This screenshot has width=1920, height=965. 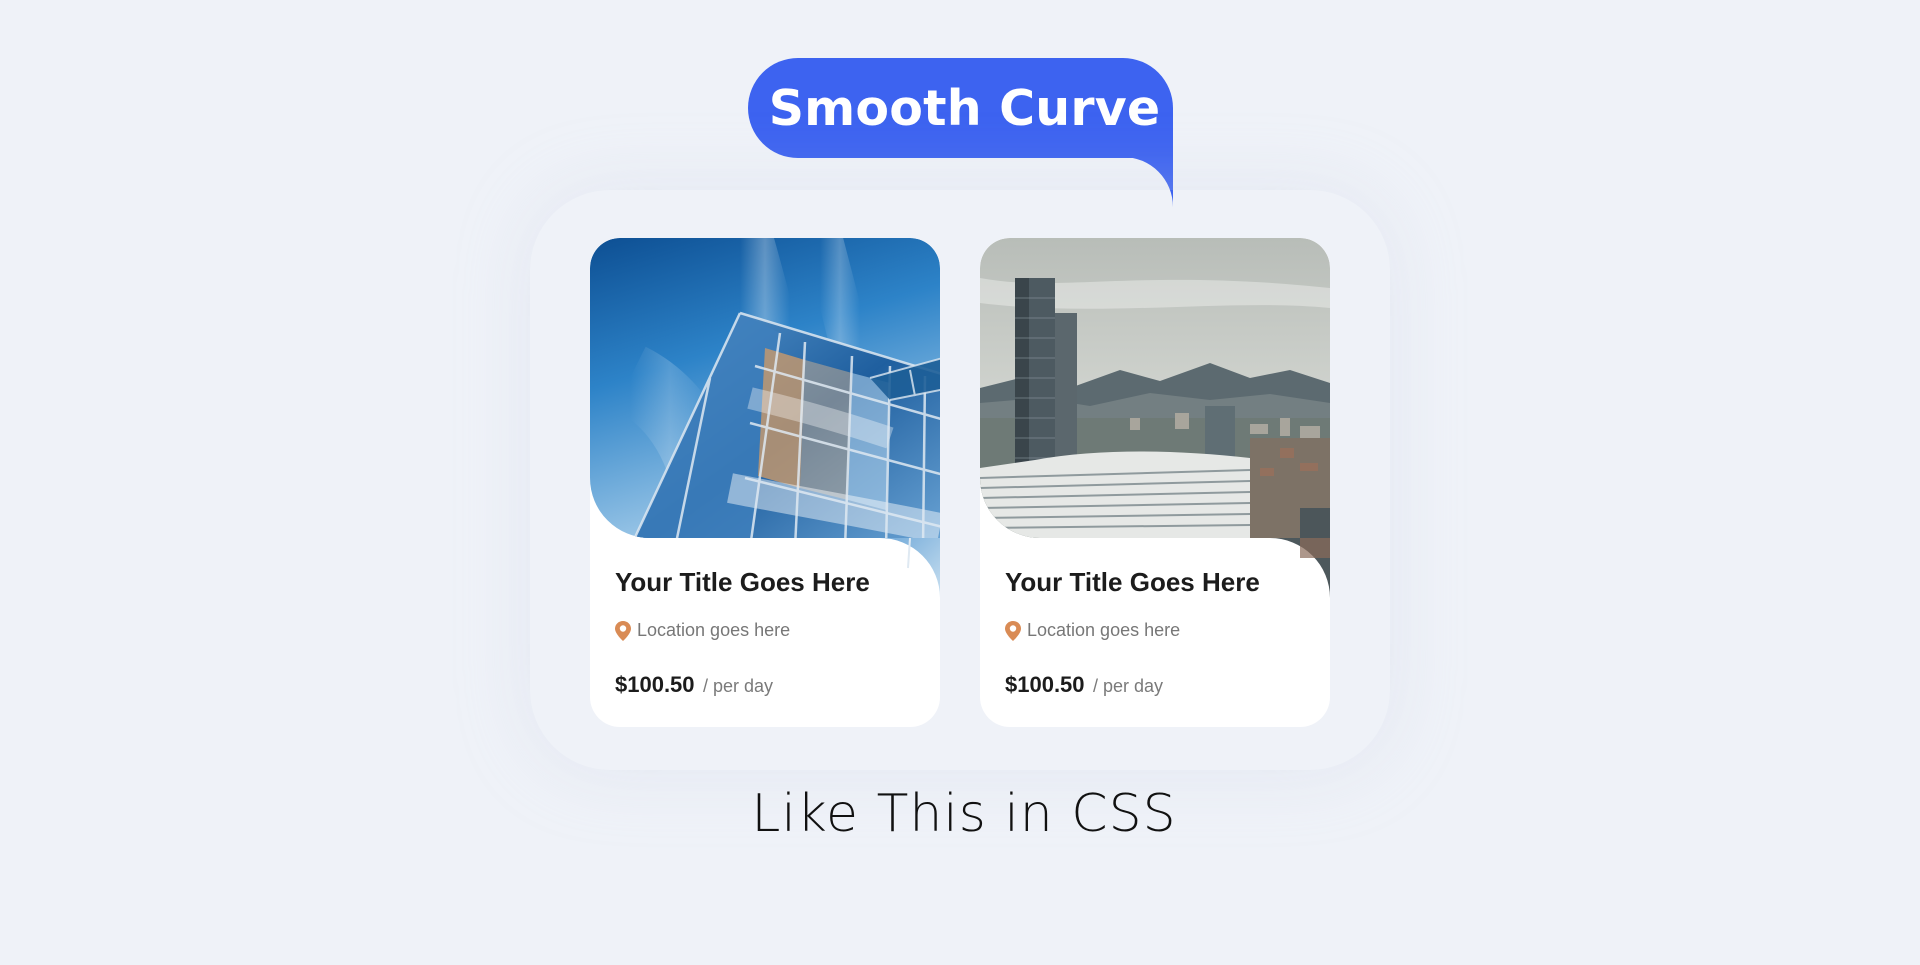 What do you see at coordinates (964, 814) in the screenshot?
I see `page-caption: Like This in CSS` at bounding box center [964, 814].